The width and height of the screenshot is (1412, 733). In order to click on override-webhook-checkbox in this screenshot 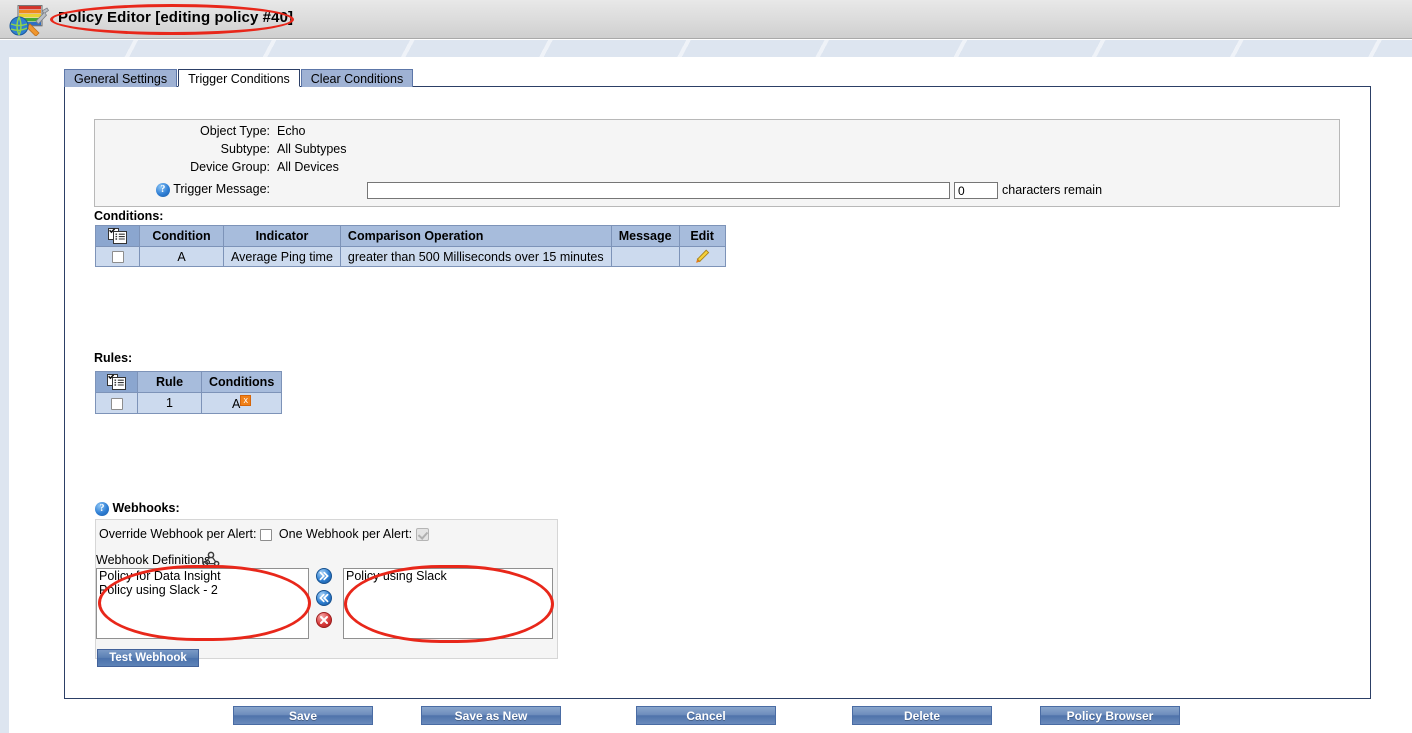, I will do `click(265, 534)`.